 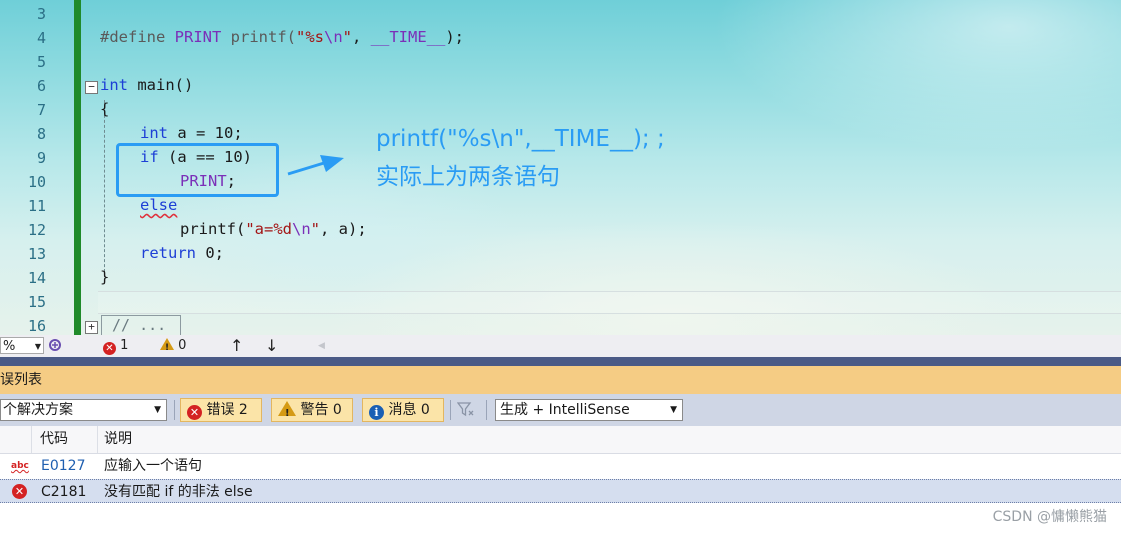 What do you see at coordinates (36, 326) in the screenshot?
I see `line-number: 16` at bounding box center [36, 326].